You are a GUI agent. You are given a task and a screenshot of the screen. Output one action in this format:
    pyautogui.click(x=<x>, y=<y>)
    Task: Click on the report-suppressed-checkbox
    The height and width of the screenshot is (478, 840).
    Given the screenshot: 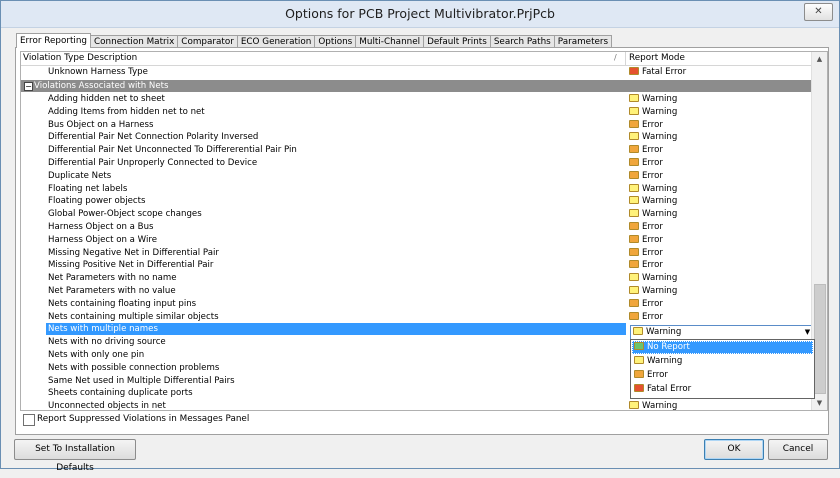 What is the action you would take?
    pyautogui.click(x=29, y=420)
    